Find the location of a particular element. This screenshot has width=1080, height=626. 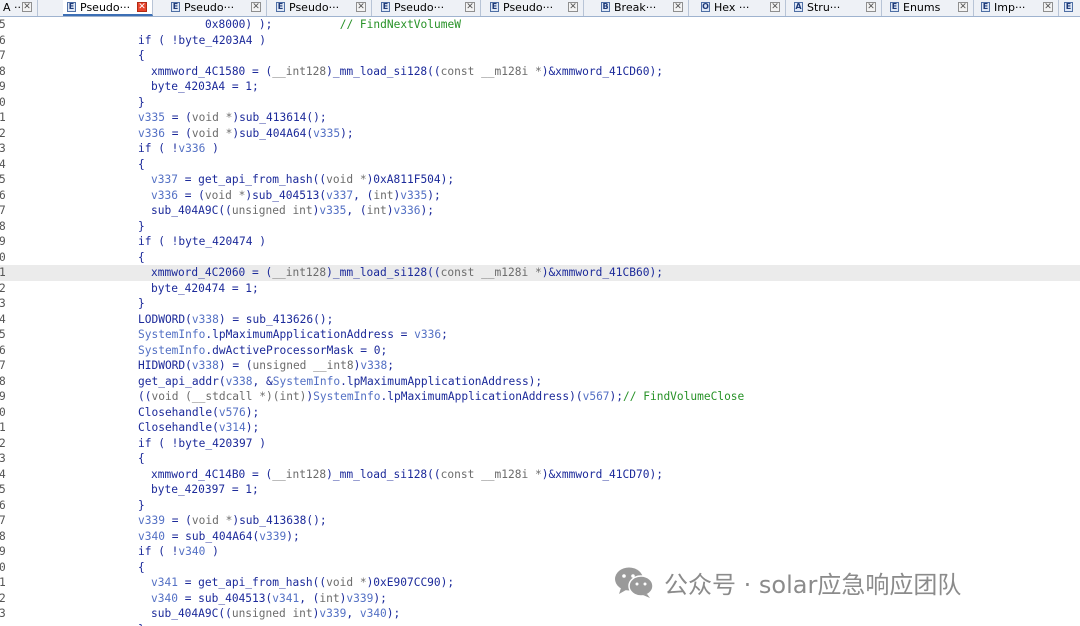

tab-9: E Enums ✕ is located at coordinates (930, 8).